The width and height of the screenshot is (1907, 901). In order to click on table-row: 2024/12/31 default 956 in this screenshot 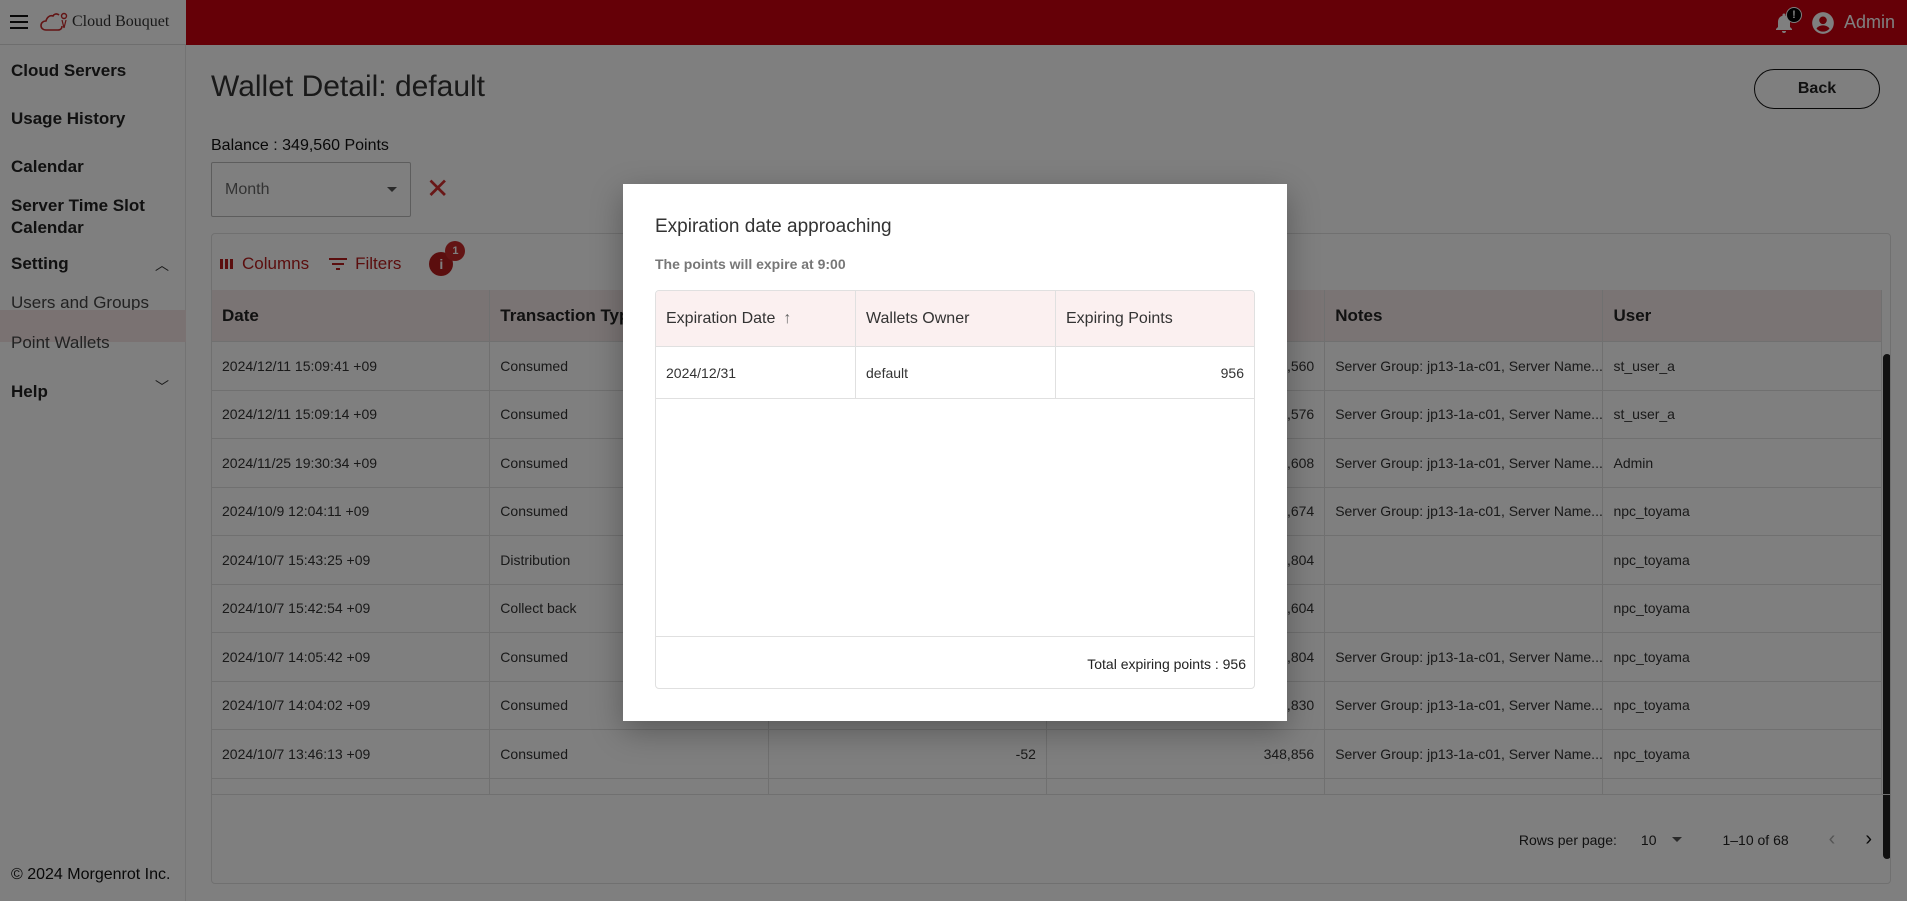, I will do `click(955, 373)`.